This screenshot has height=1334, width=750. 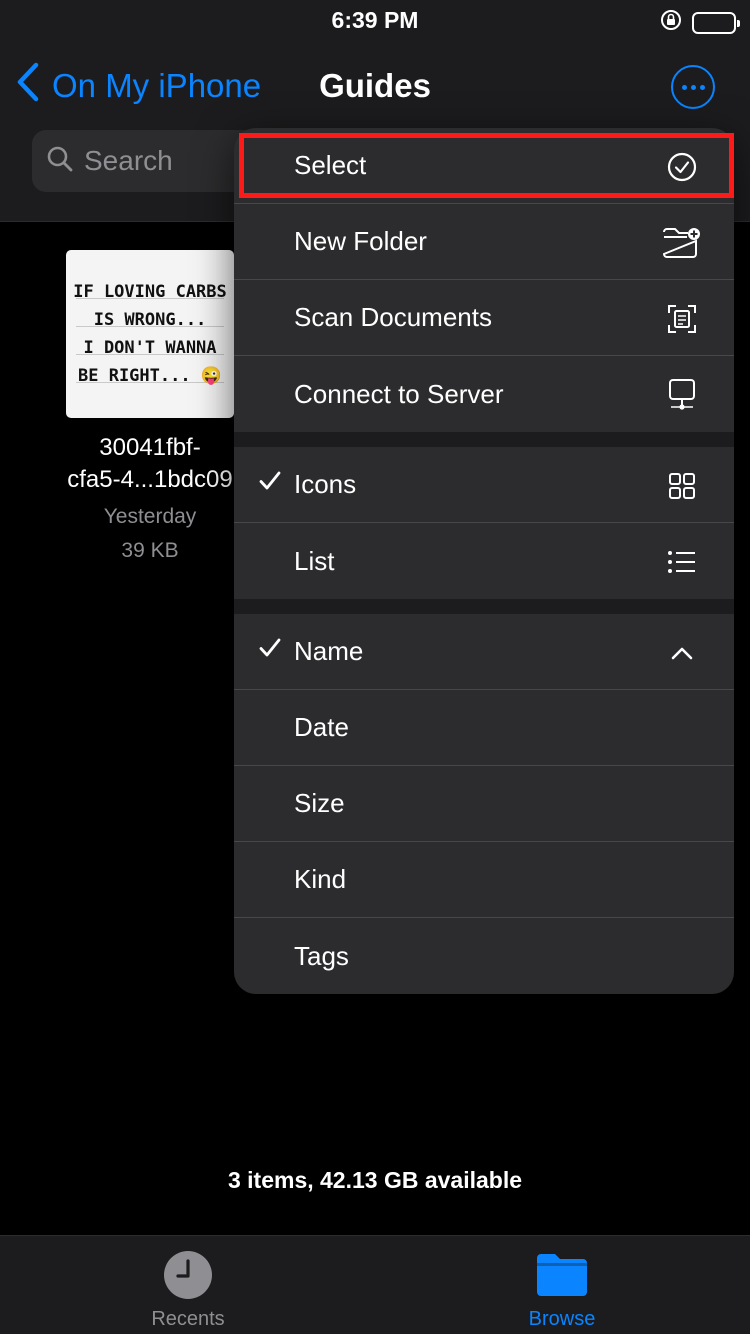 I want to click on status-icons, so click(x=700, y=22).